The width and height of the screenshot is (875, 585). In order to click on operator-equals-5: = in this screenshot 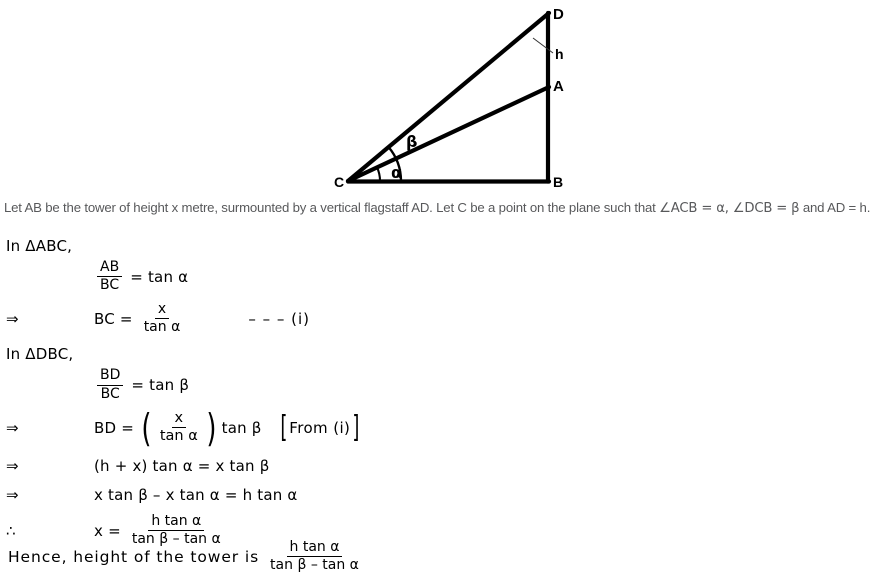, I will do `click(128, 427)`.